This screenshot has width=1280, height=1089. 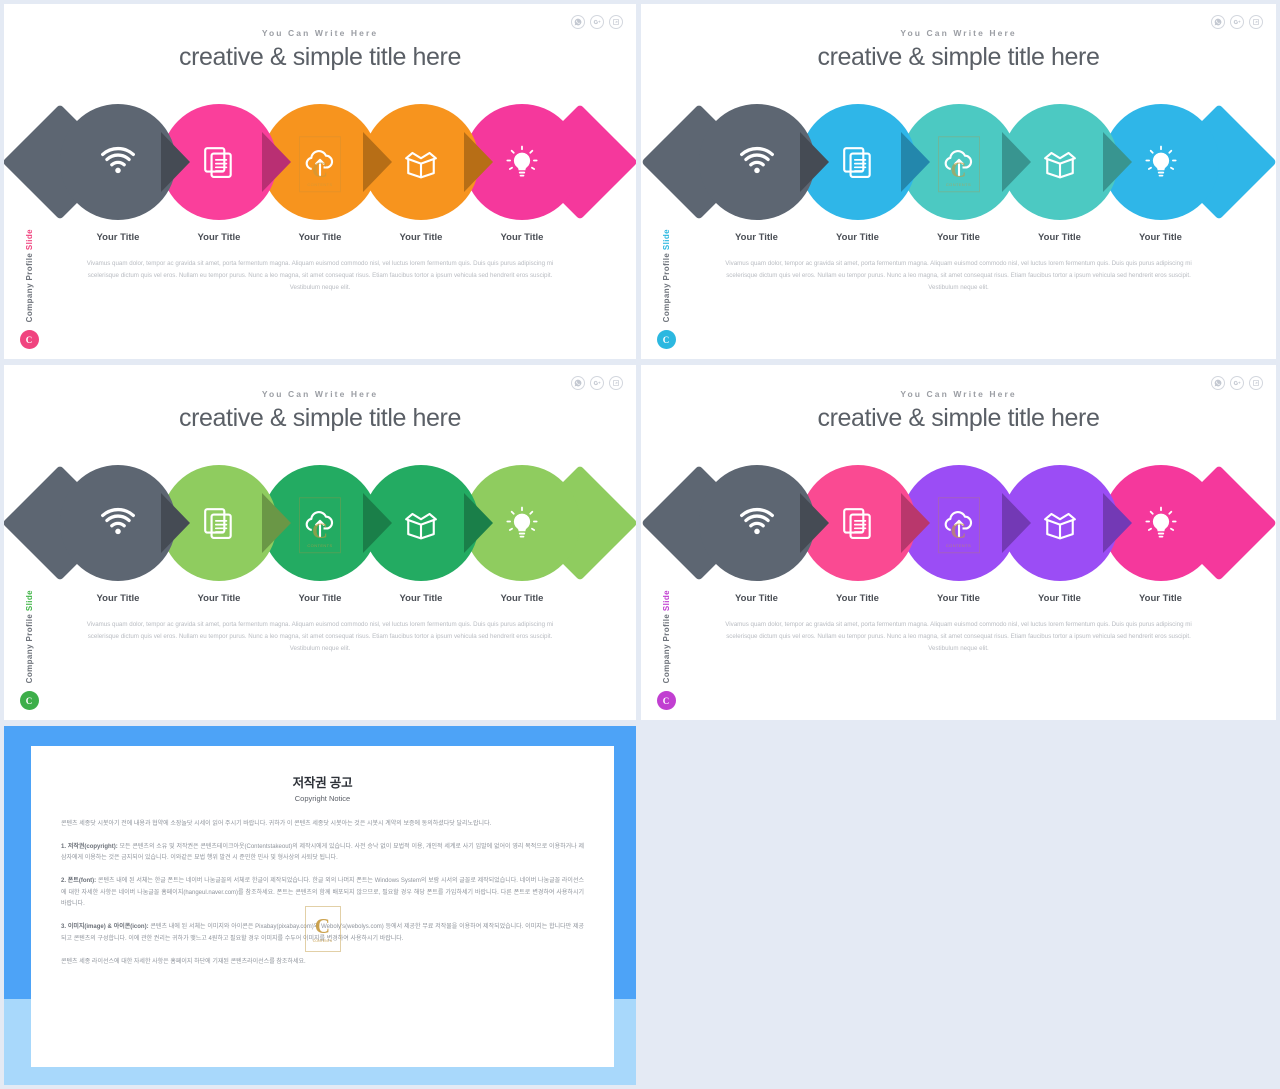 I want to click on copyright-subtitle: Copyright Notice, so click(x=322, y=798).